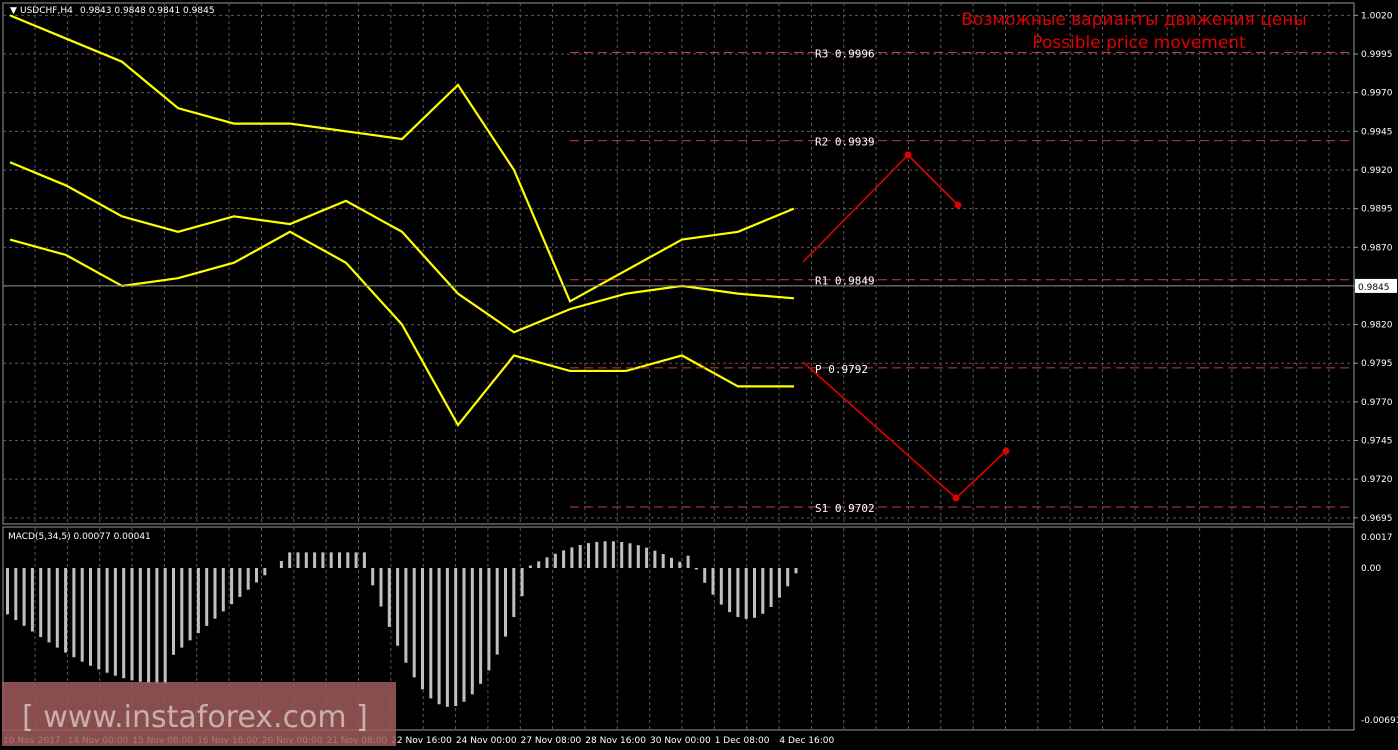 The image size is (1398, 750). What do you see at coordinates (1377, 248) in the screenshot?
I see `y-tick-label: 0.9870` at bounding box center [1377, 248].